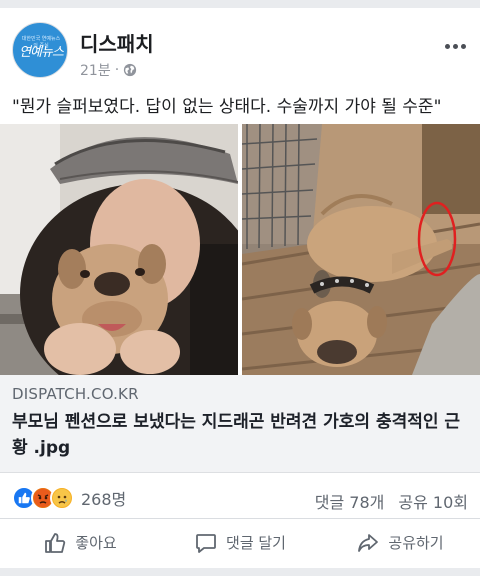 The width and height of the screenshot is (480, 576). I want to click on comment-button: 댓글 달기, so click(240, 542).